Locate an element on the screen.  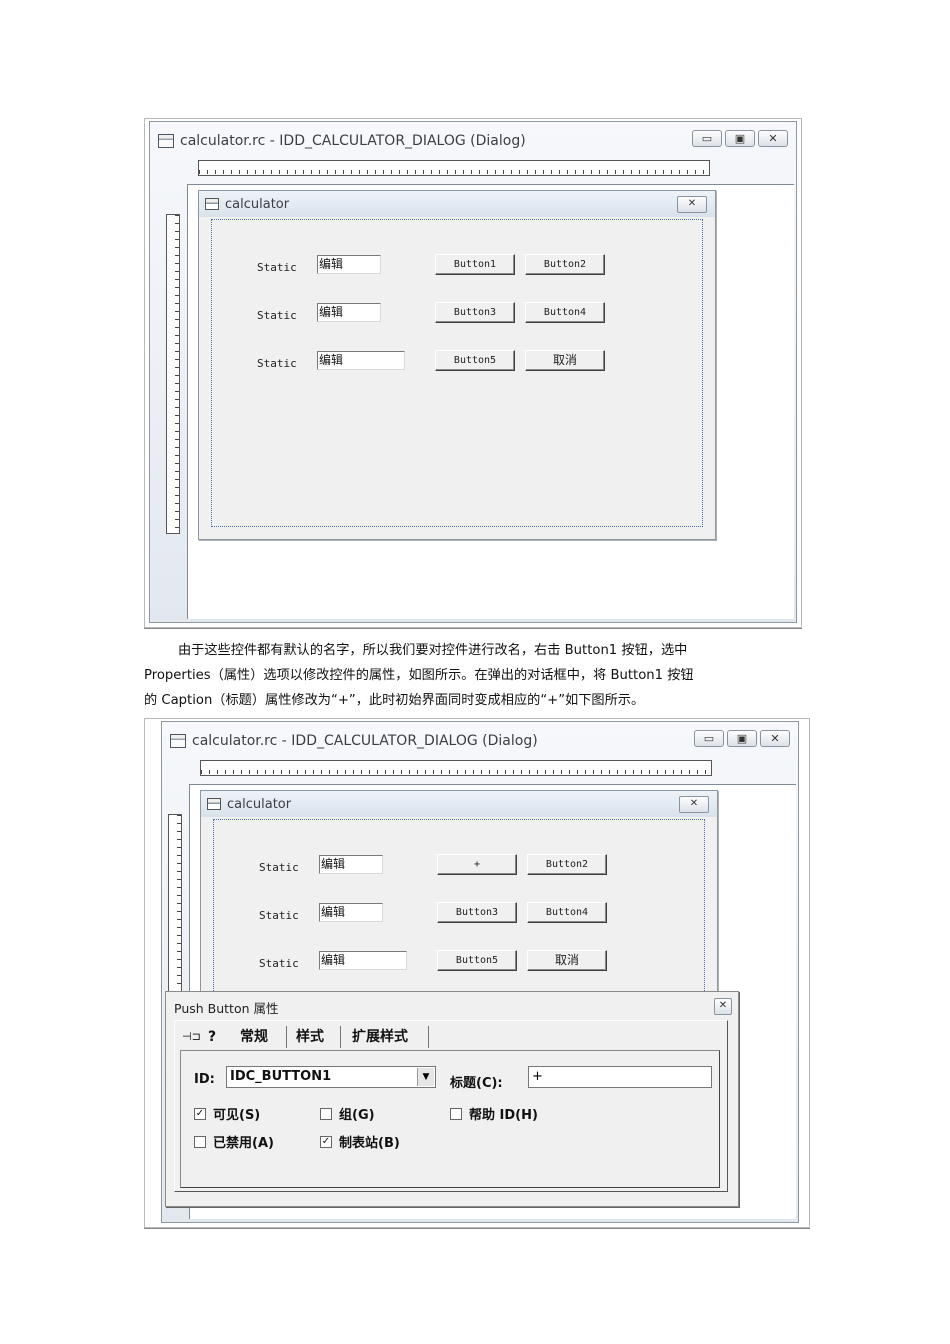
chevron-down-icon: ▼ is located at coordinates (425, 1077).